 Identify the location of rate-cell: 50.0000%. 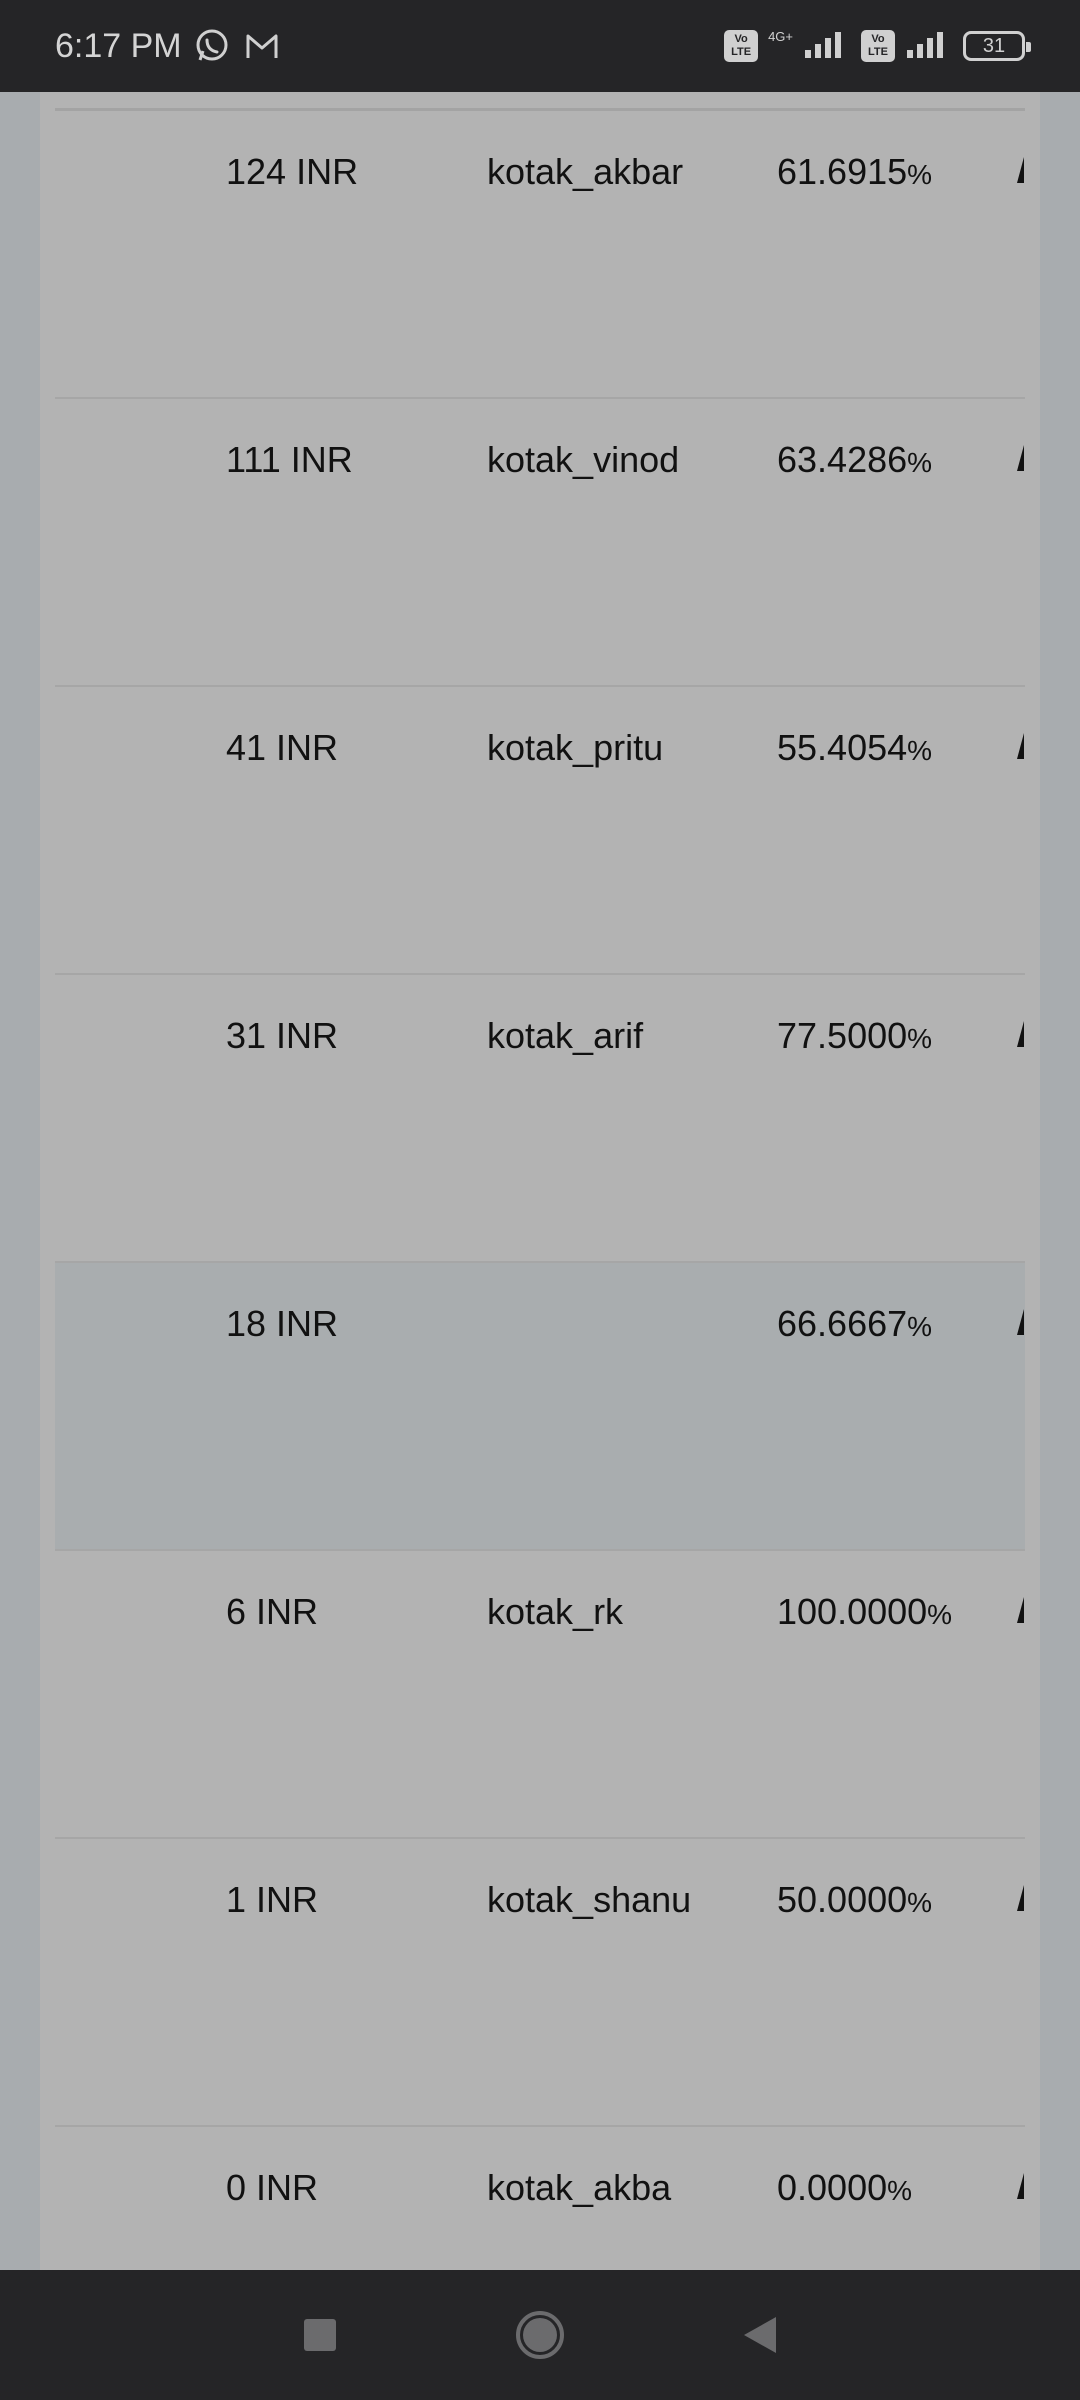
(854, 1900).